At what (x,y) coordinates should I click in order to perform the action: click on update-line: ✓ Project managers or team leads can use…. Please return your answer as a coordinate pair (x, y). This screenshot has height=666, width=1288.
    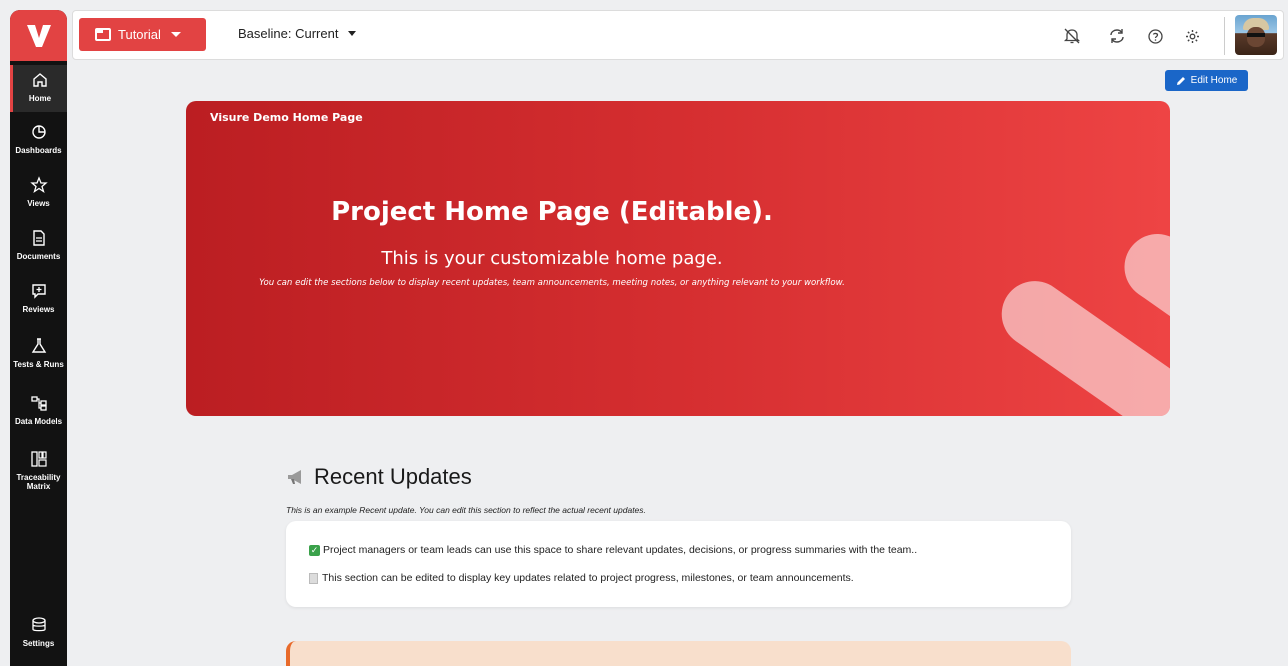
    Looking at the image, I should click on (613, 550).